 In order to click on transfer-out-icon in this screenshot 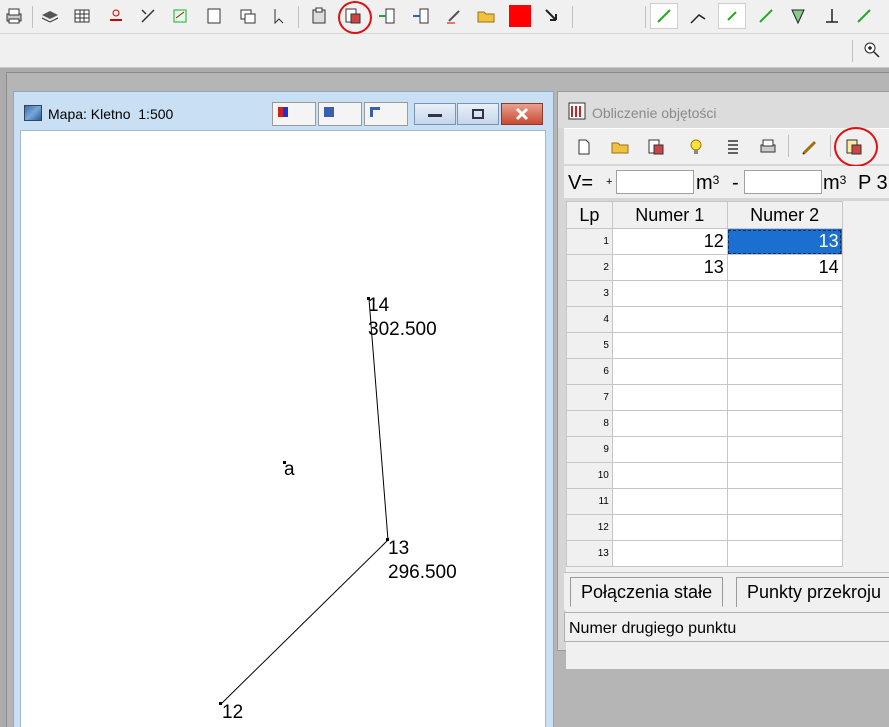, I will do `click(421, 16)`.